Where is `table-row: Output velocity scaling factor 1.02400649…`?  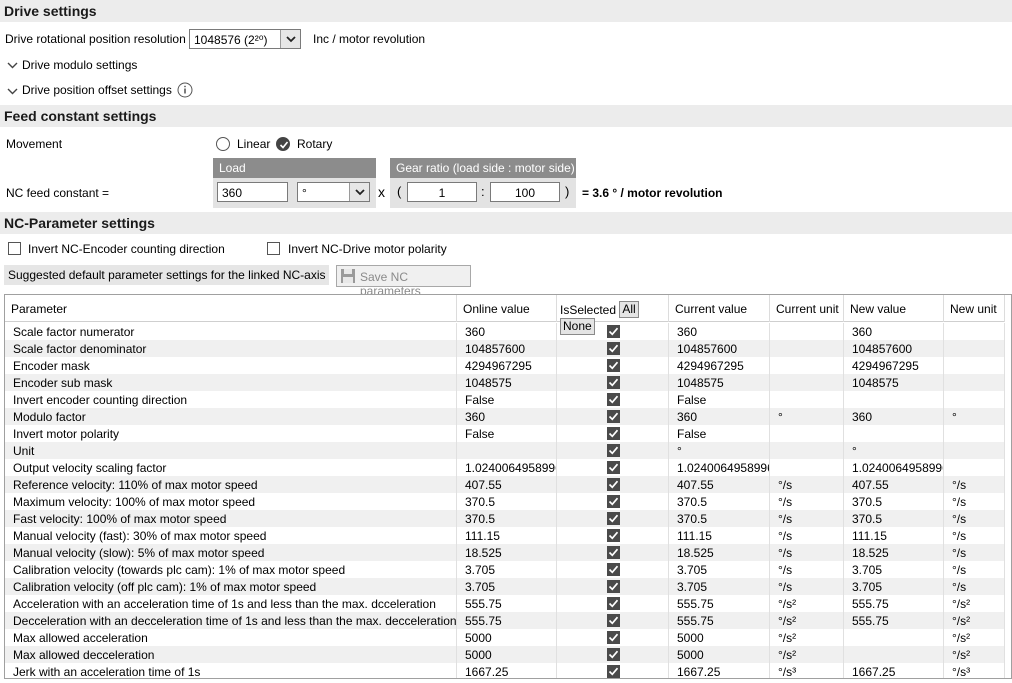
table-row: Output velocity scaling factor 1.02400649… is located at coordinates (505, 467).